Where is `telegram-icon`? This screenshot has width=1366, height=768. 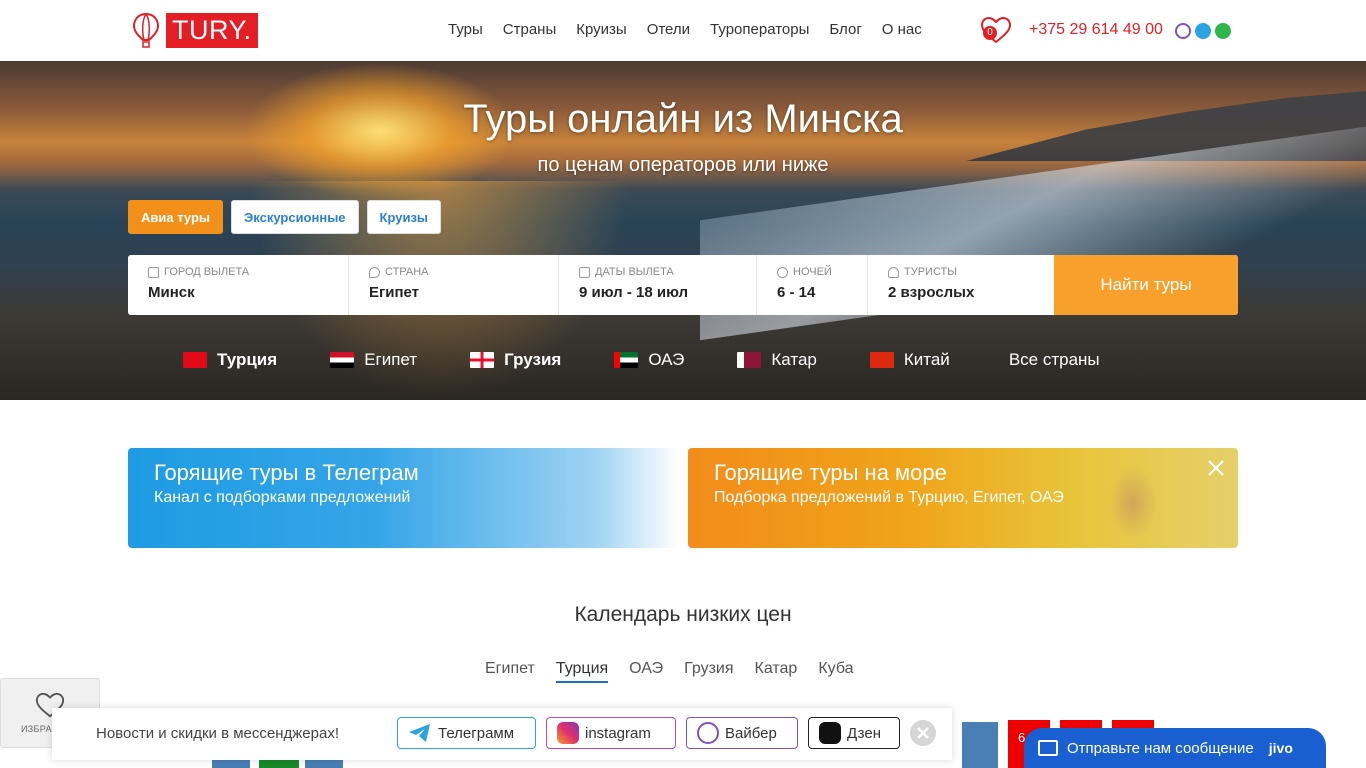
telegram-icon is located at coordinates (1203, 31).